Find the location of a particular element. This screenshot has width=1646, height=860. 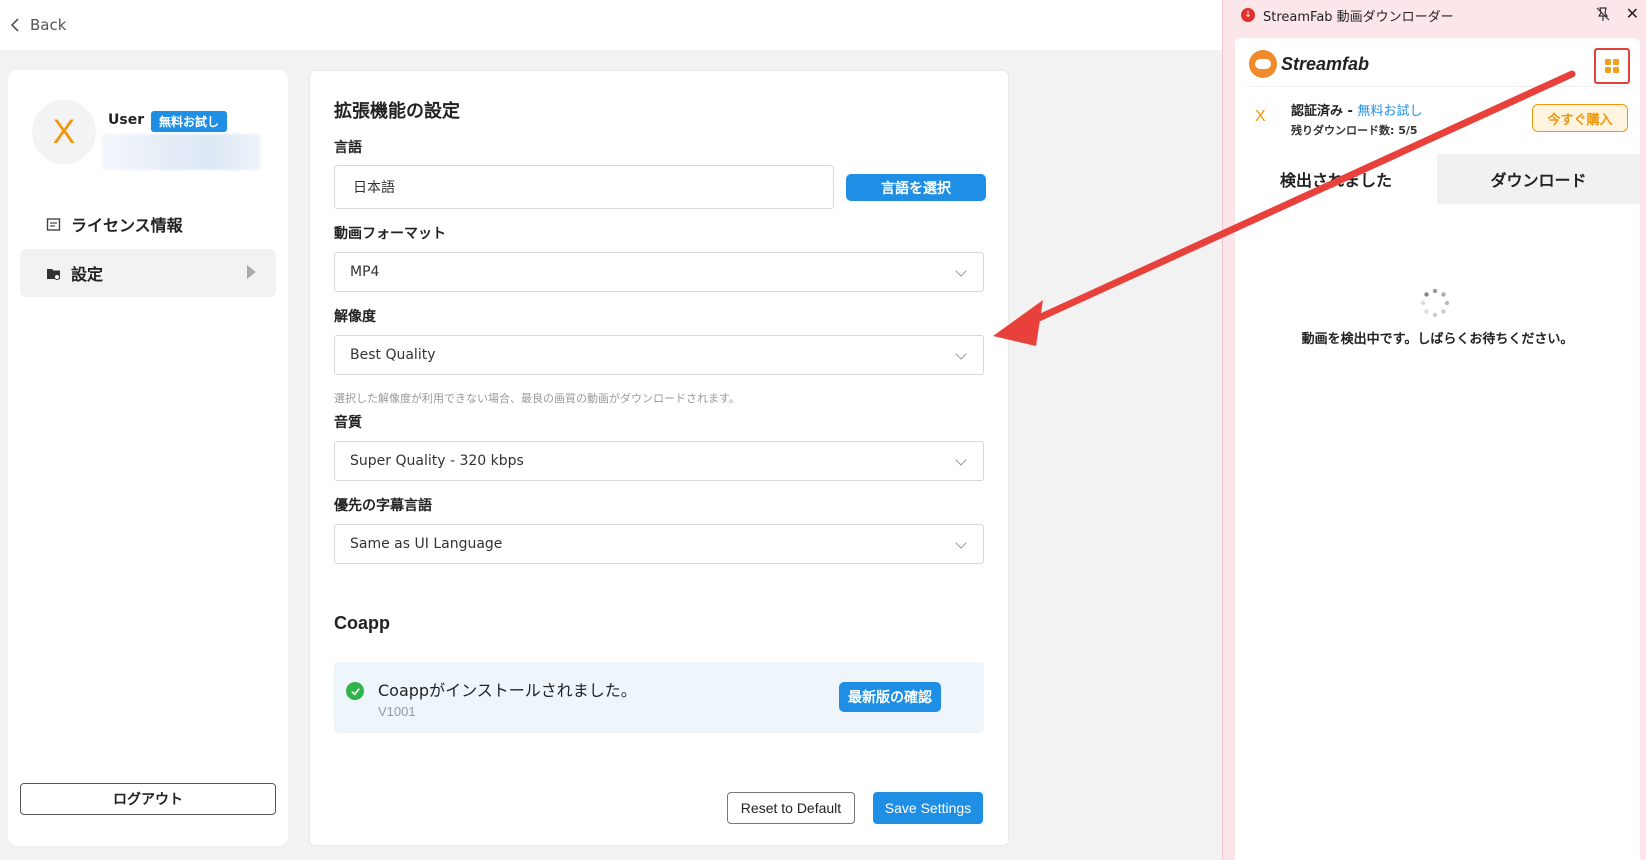

resolution-select: Best Quality is located at coordinates (659, 355).